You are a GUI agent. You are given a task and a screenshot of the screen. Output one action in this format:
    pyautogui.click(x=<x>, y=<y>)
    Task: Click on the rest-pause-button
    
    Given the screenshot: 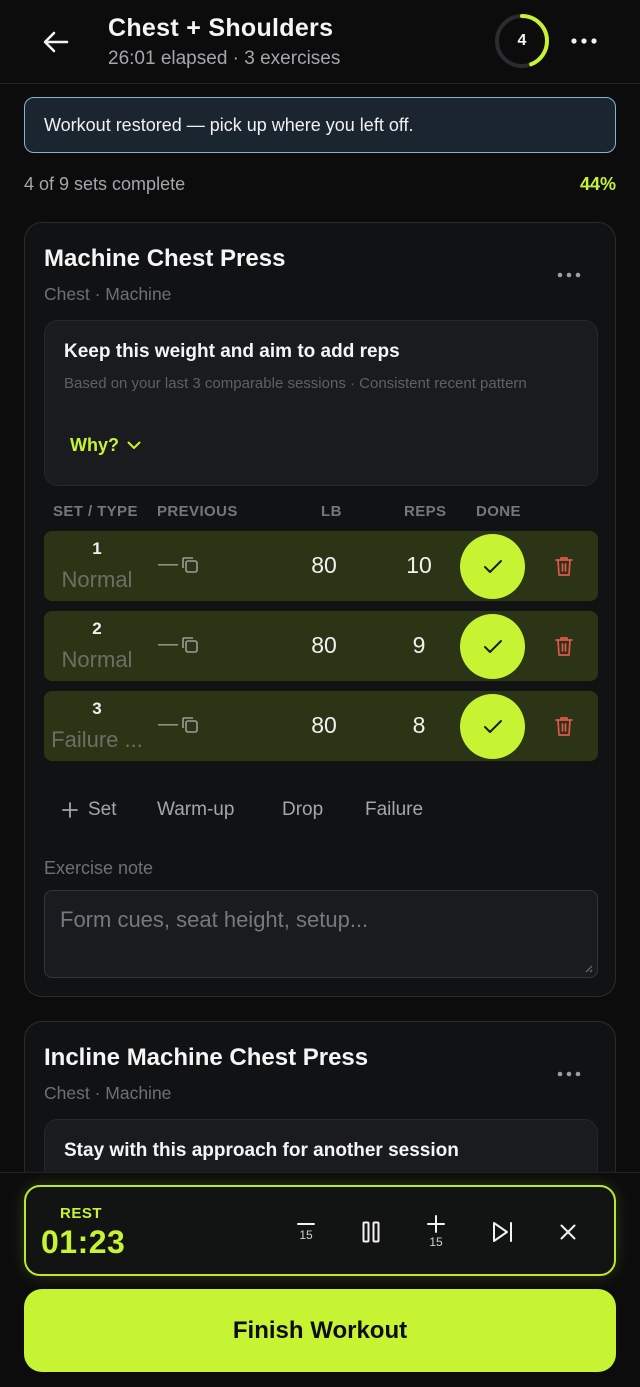 What is the action you would take?
    pyautogui.click(x=371, y=1232)
    